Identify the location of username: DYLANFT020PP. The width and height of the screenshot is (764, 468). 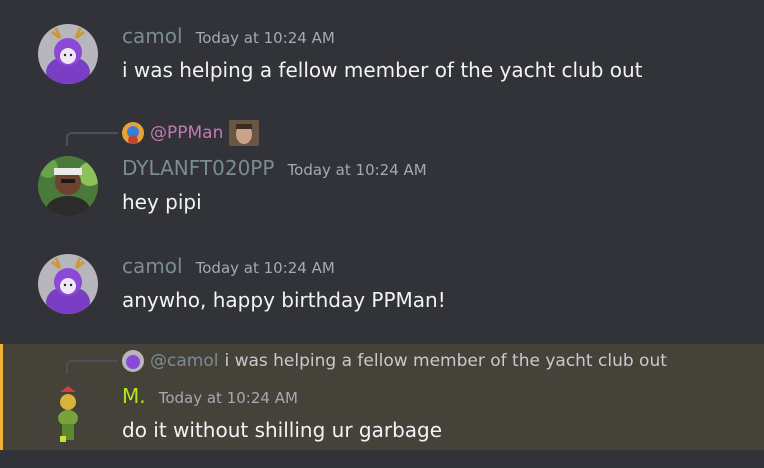
(198, 168).